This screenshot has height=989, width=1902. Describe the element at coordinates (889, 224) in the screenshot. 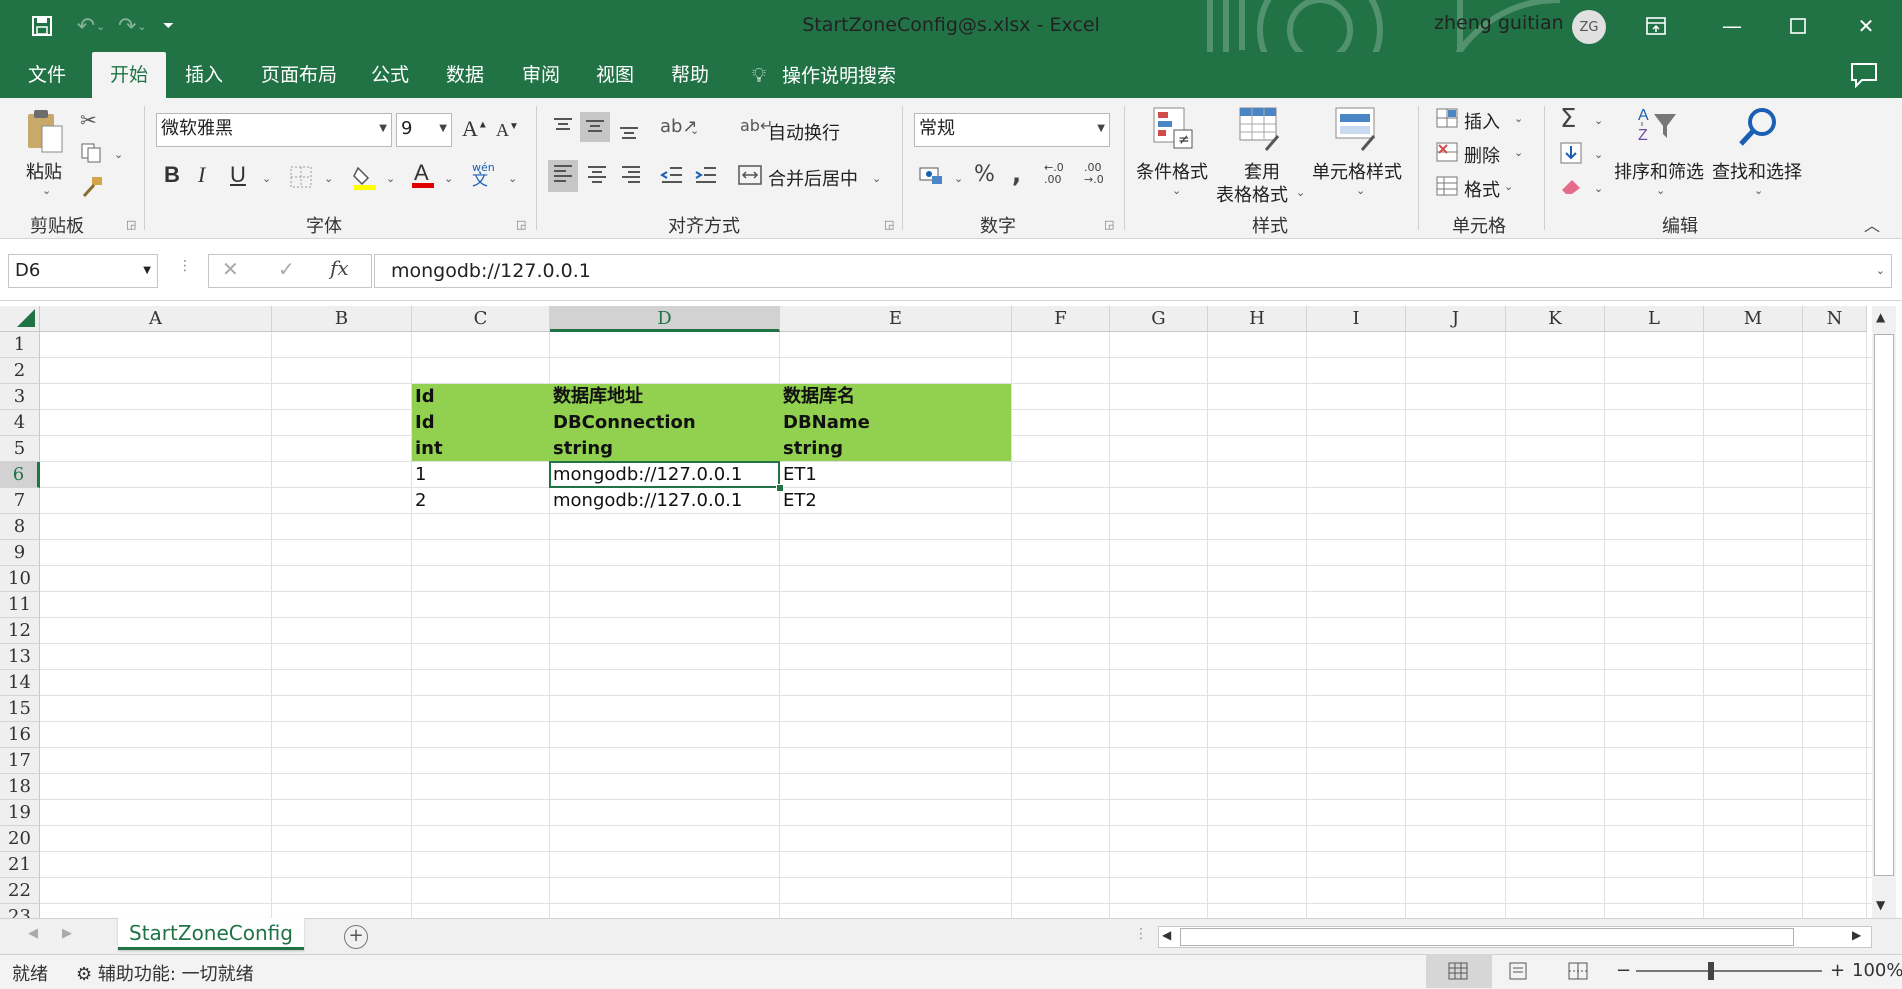

I see `alignment-launcher-icon: ◲` at that location.